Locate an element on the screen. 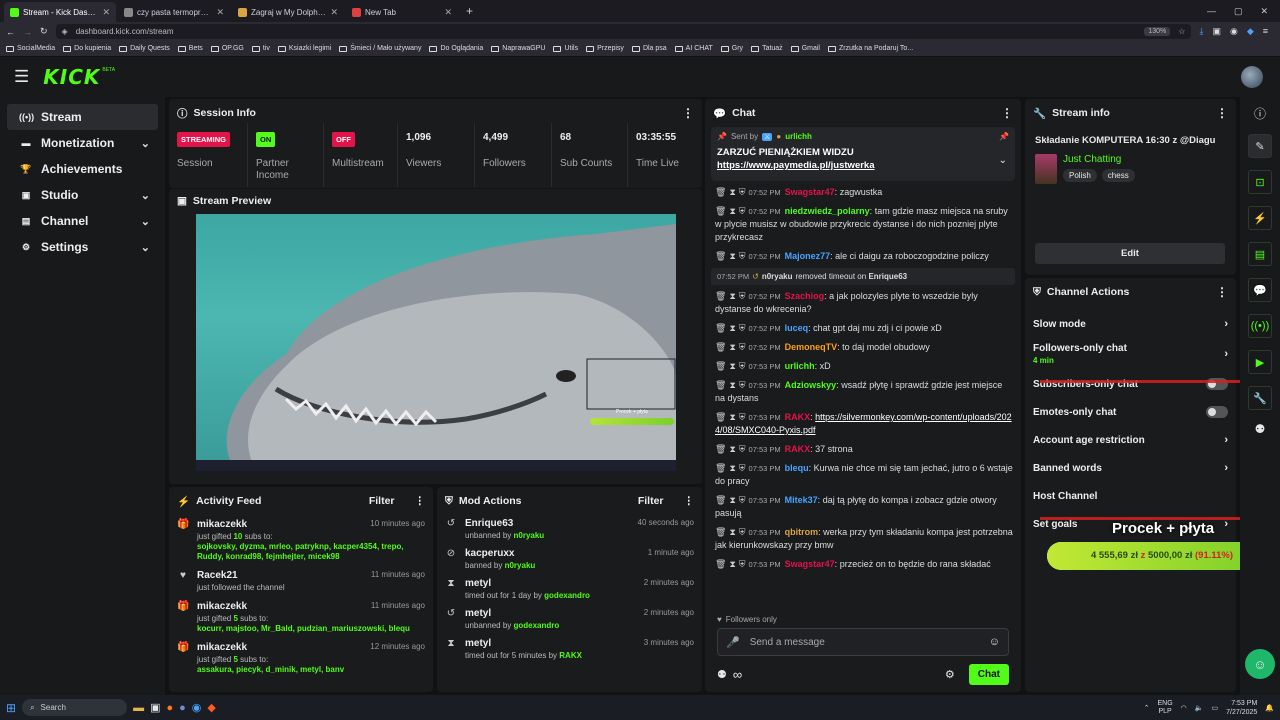 Image resolution: width=1280 pixels, height=720 pixels. lang-indicator: ENG PLP is located at coordinates (1165, 708).